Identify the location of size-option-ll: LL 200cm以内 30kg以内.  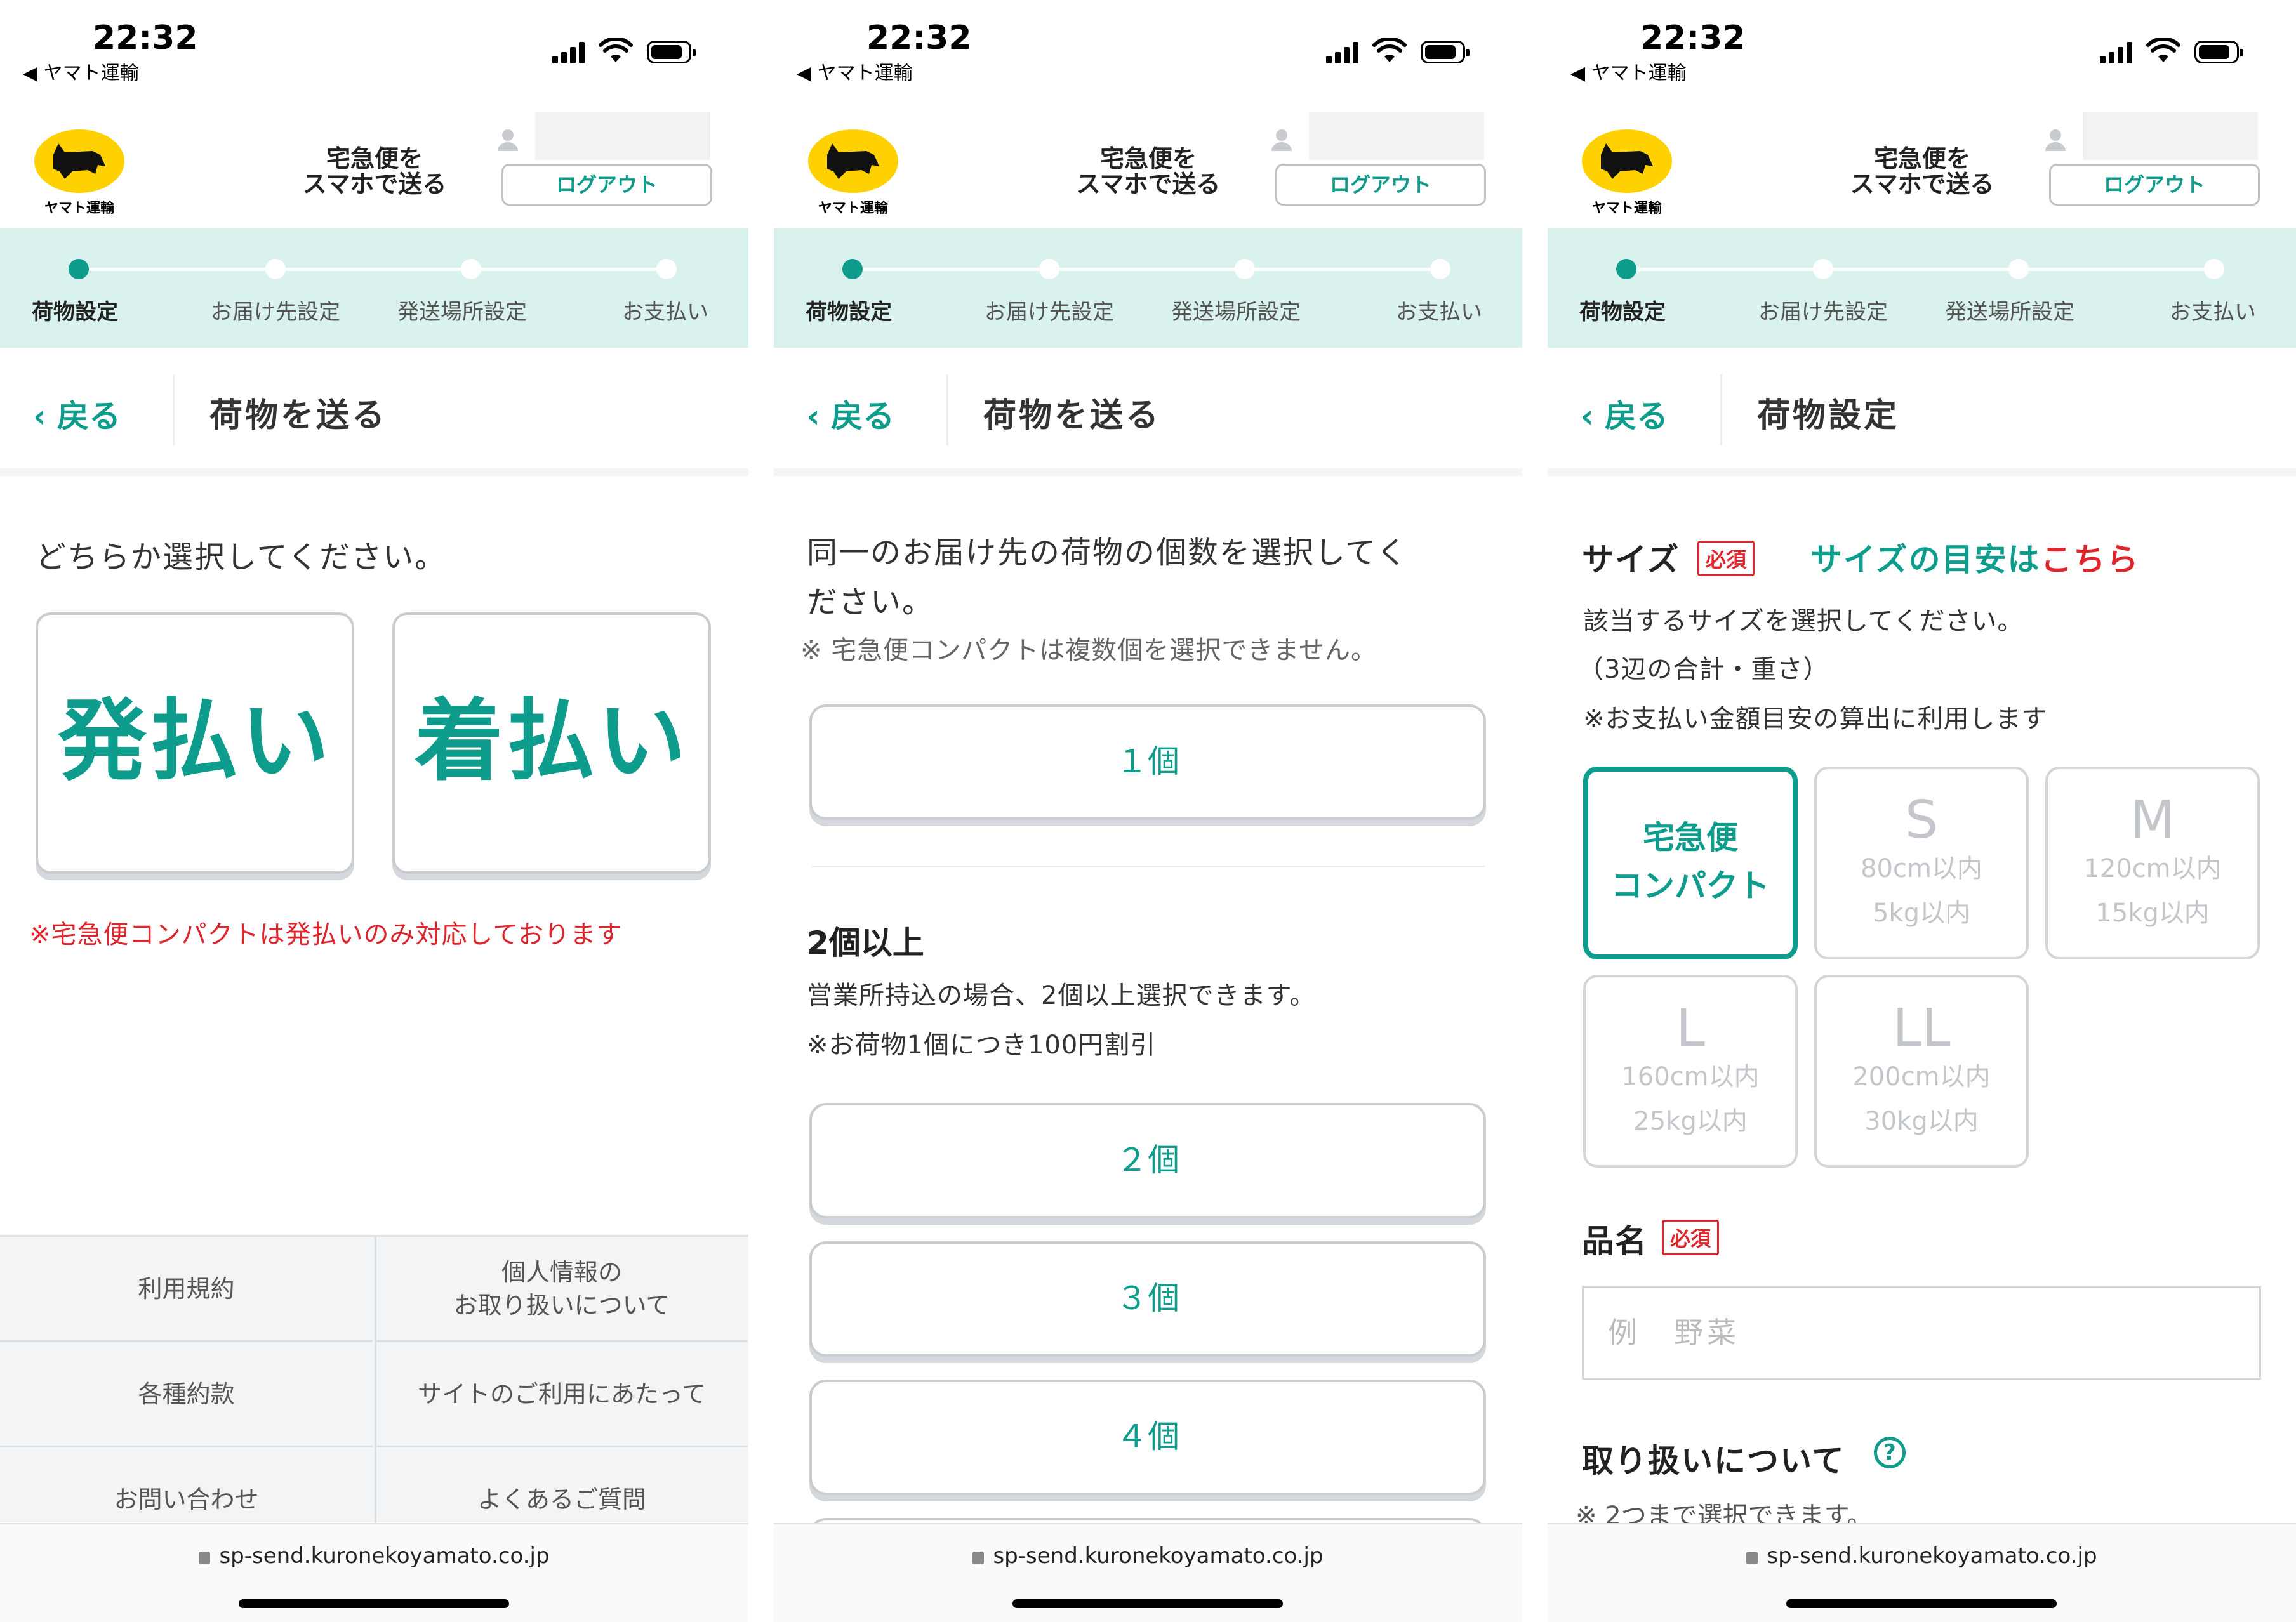
(1921, 1072).